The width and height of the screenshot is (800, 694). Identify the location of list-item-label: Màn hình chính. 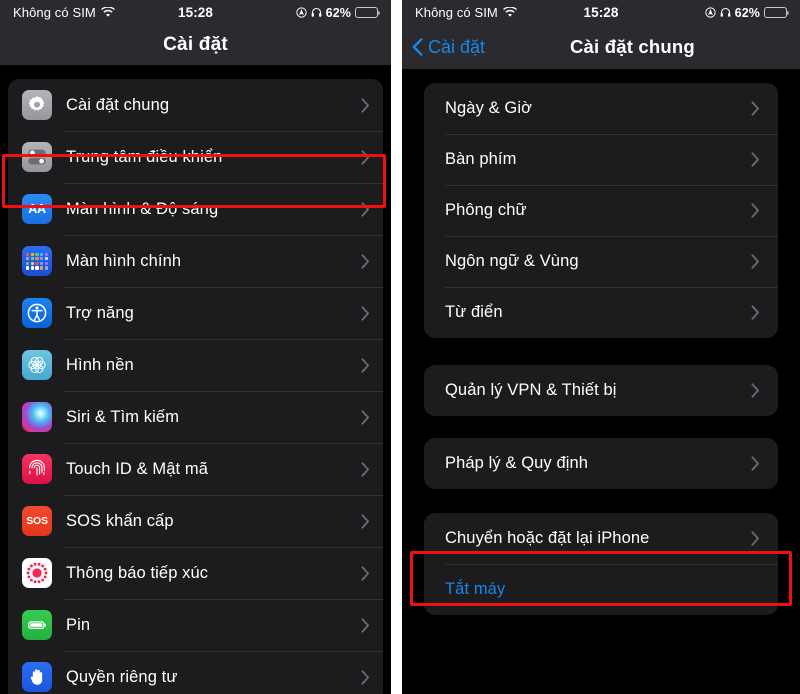
(124, 260).